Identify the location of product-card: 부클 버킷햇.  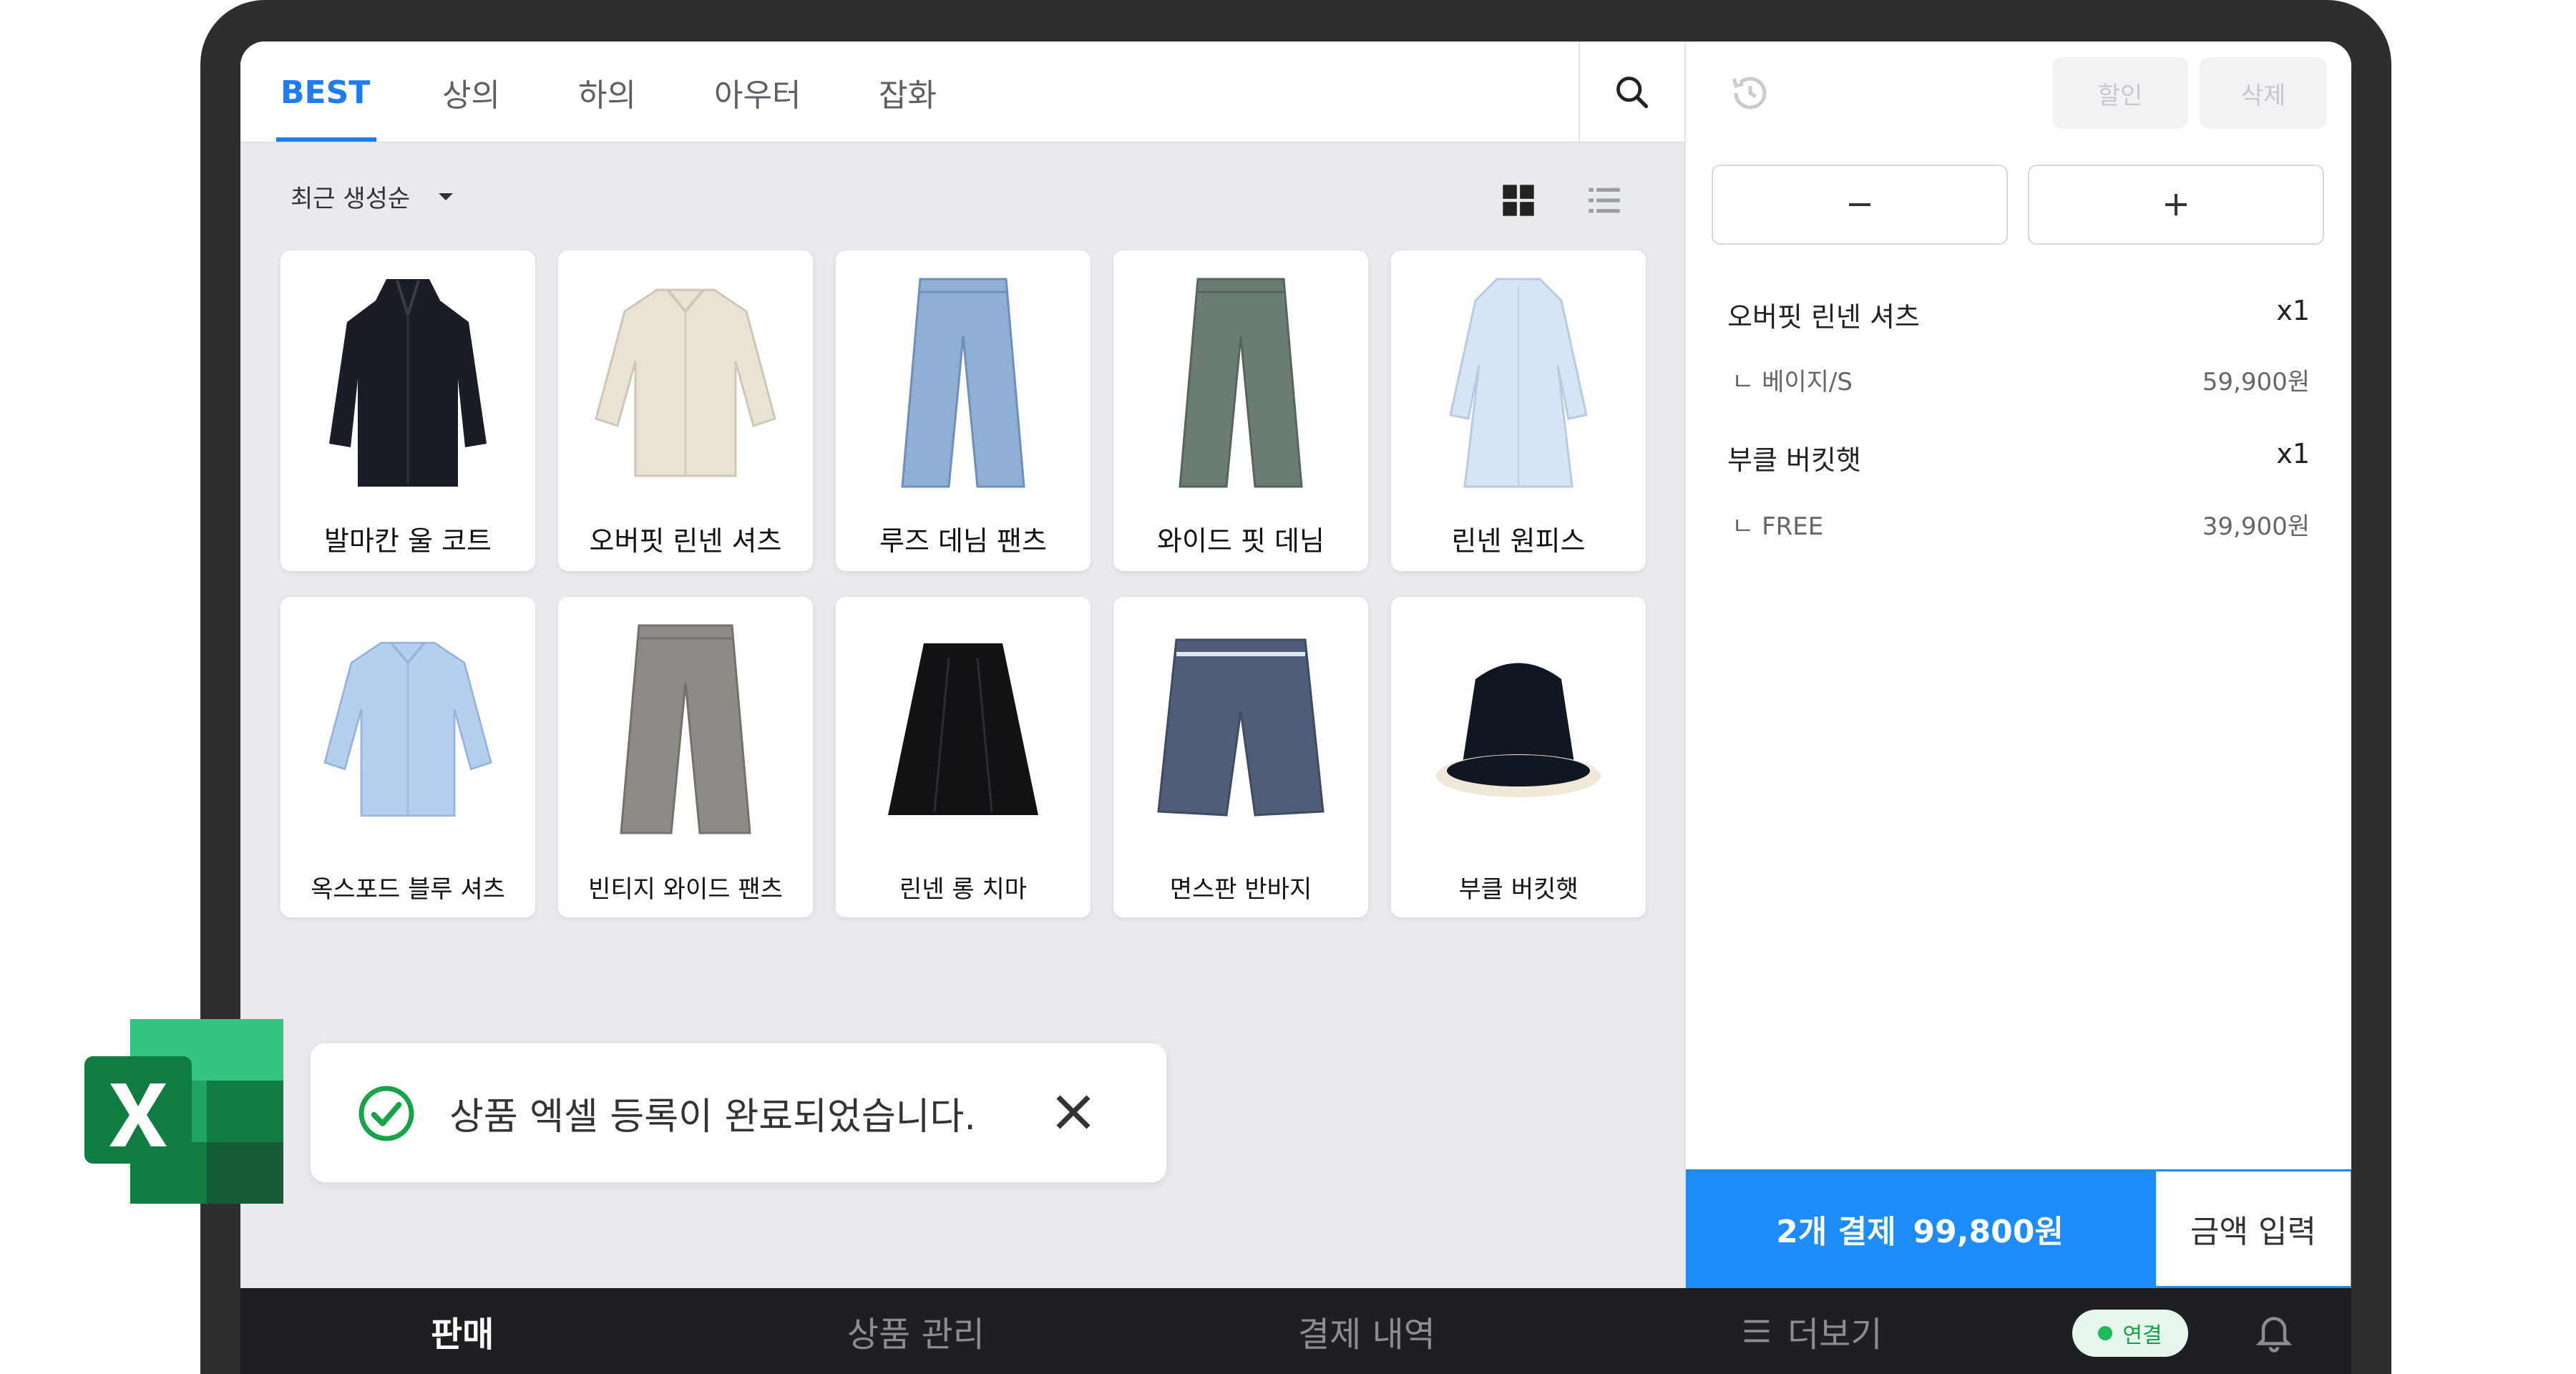
(1518, 757).